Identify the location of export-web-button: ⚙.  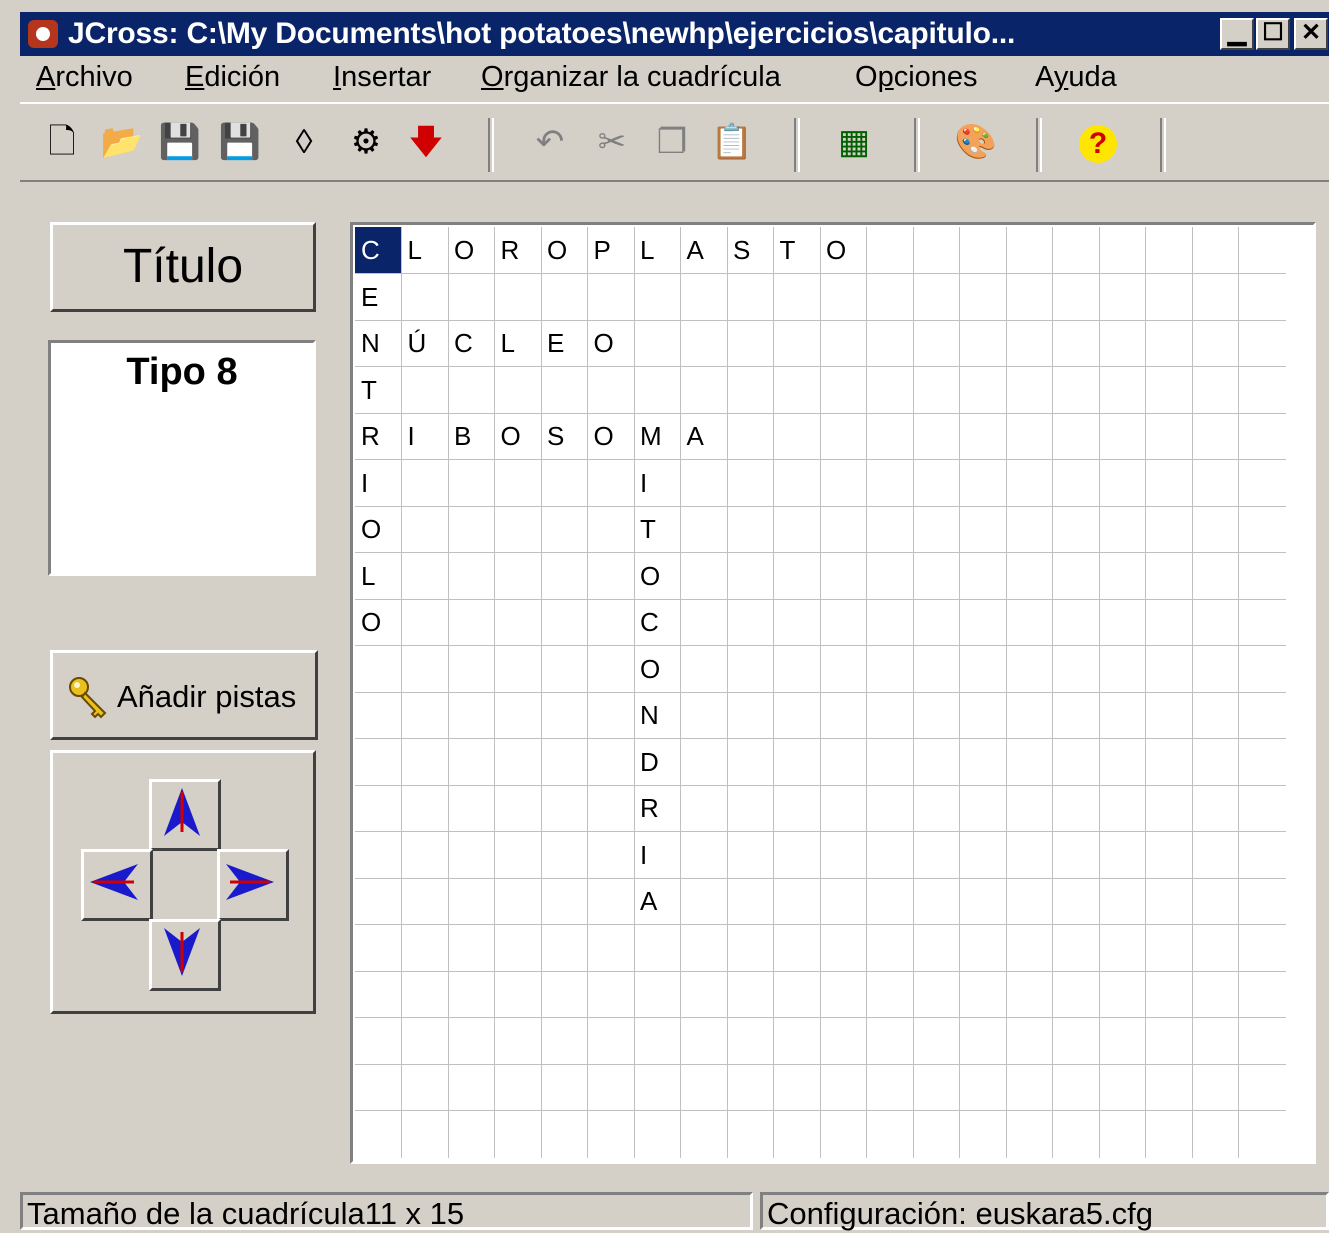
(366, 142).